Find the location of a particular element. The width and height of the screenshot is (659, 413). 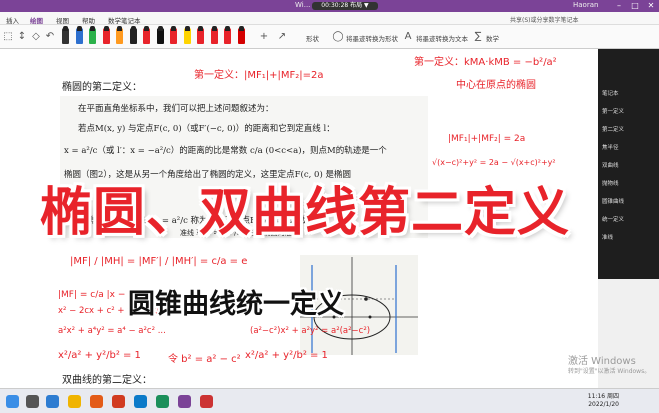

activate-windows-title: 激活 Windows is located at coordinates (602, 361).